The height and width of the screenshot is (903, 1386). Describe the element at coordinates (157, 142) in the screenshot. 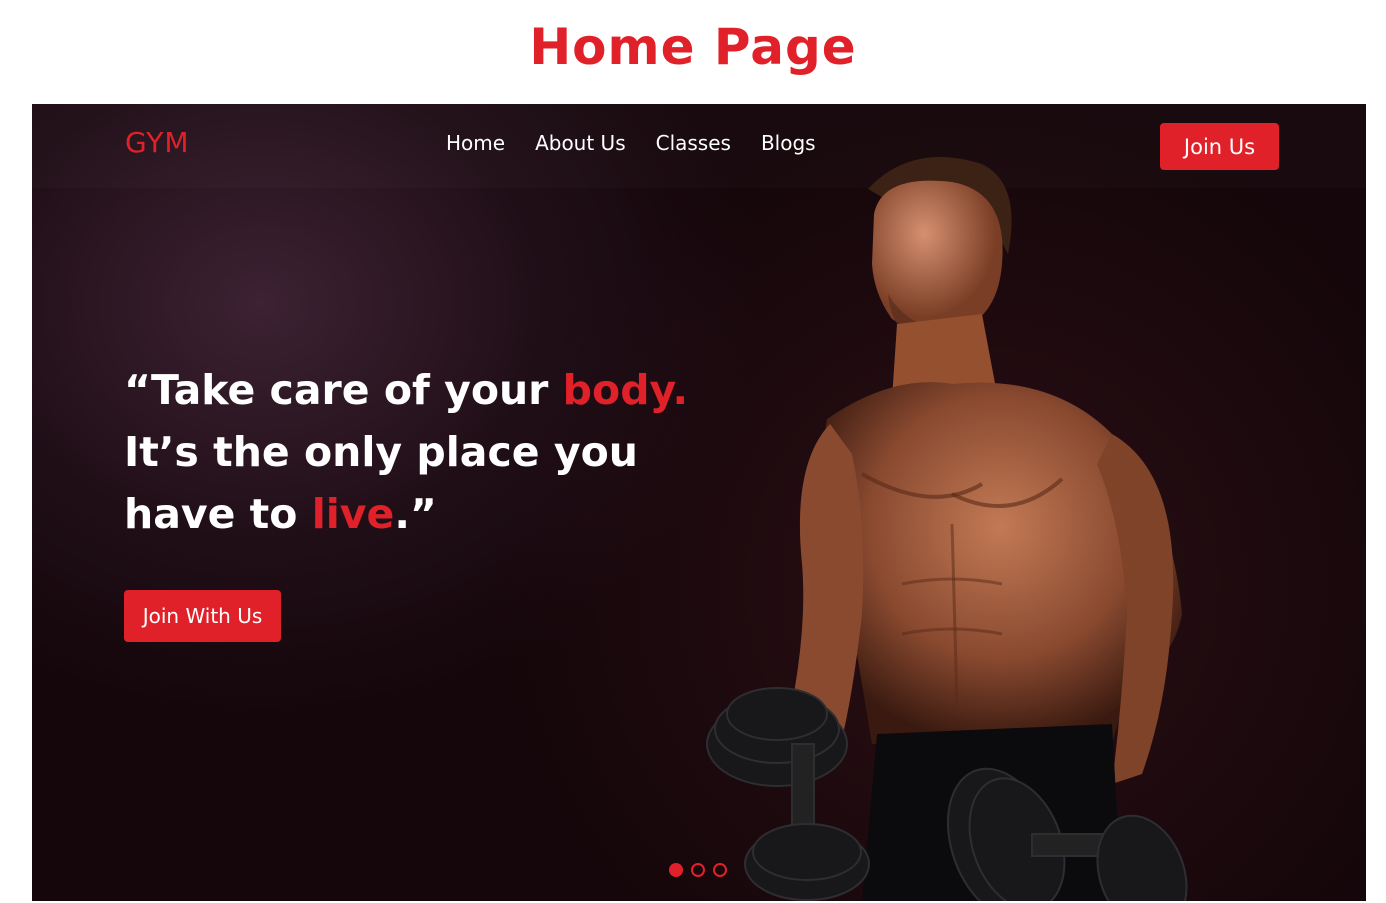

I see `gym-logo: GYM` at that location.